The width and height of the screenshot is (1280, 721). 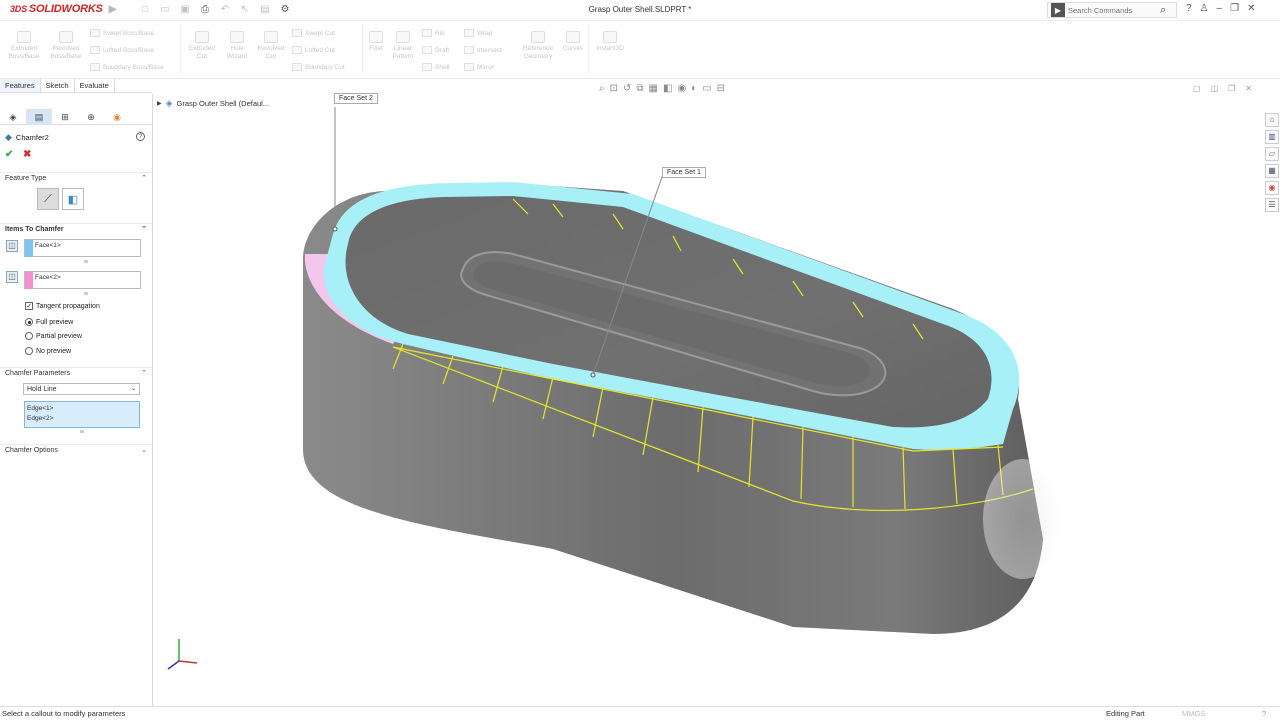 I want to click on search-input, so click(x=1114, y=10).